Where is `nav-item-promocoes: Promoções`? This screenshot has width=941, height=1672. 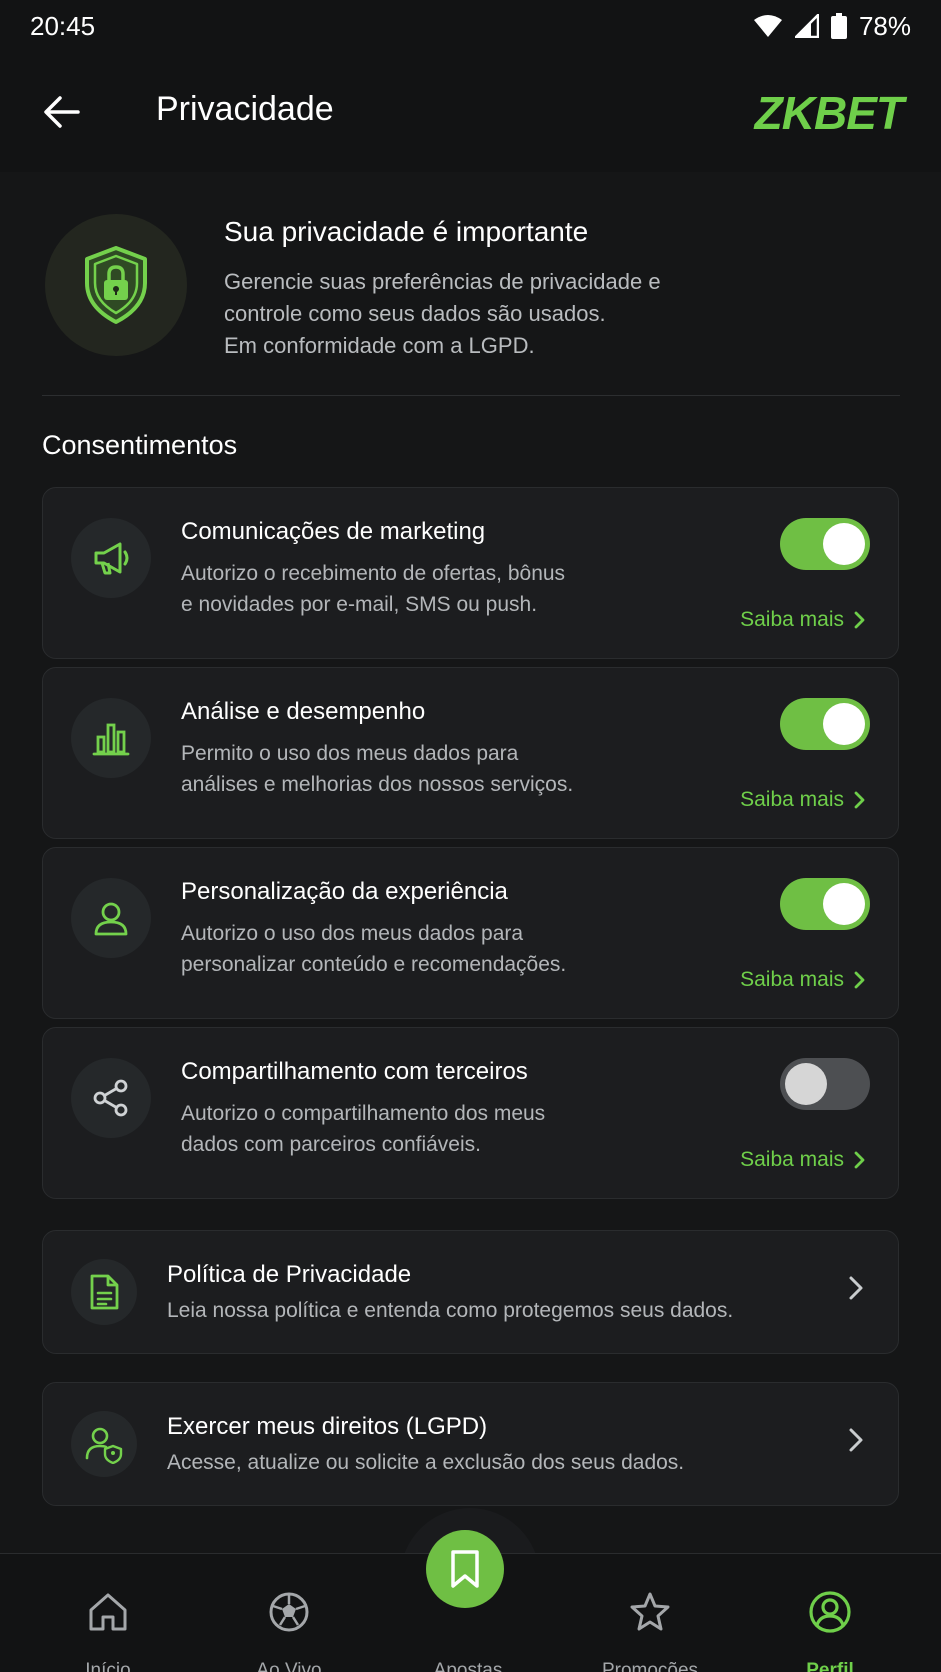 nav-item-promocoes: Promoções is located at coordinates (650, 1631).